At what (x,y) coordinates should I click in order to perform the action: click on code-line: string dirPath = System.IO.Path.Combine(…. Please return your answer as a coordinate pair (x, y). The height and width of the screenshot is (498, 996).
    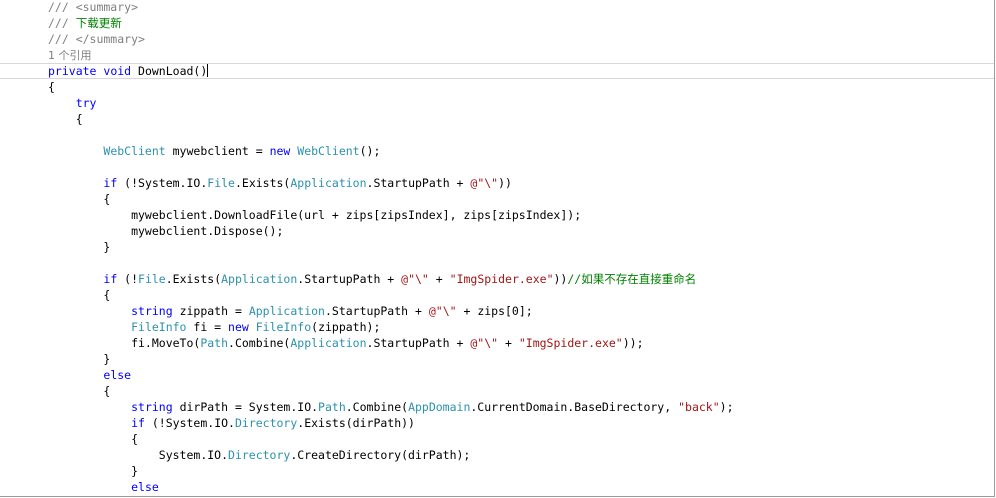
    Looking at the image, I should click on (497, 407).